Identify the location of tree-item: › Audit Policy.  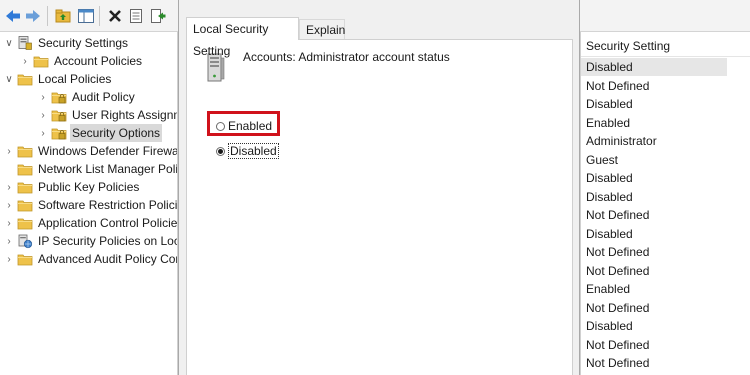
(87, 97).